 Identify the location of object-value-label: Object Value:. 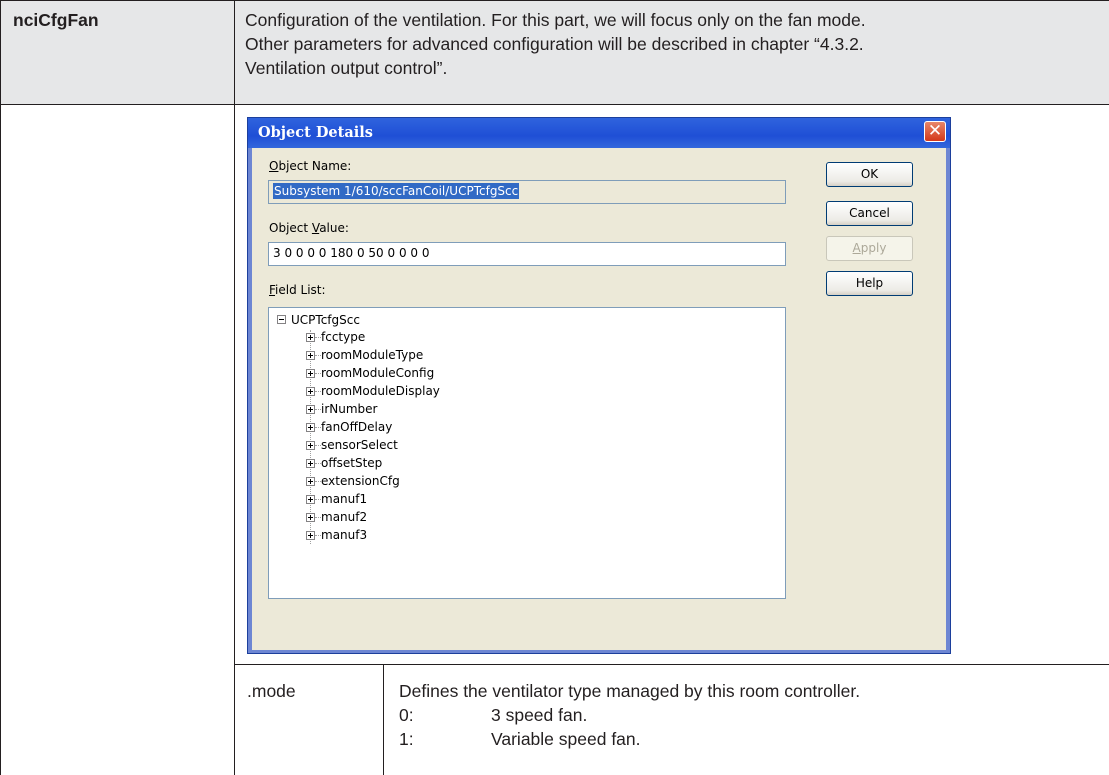
(309, 228).